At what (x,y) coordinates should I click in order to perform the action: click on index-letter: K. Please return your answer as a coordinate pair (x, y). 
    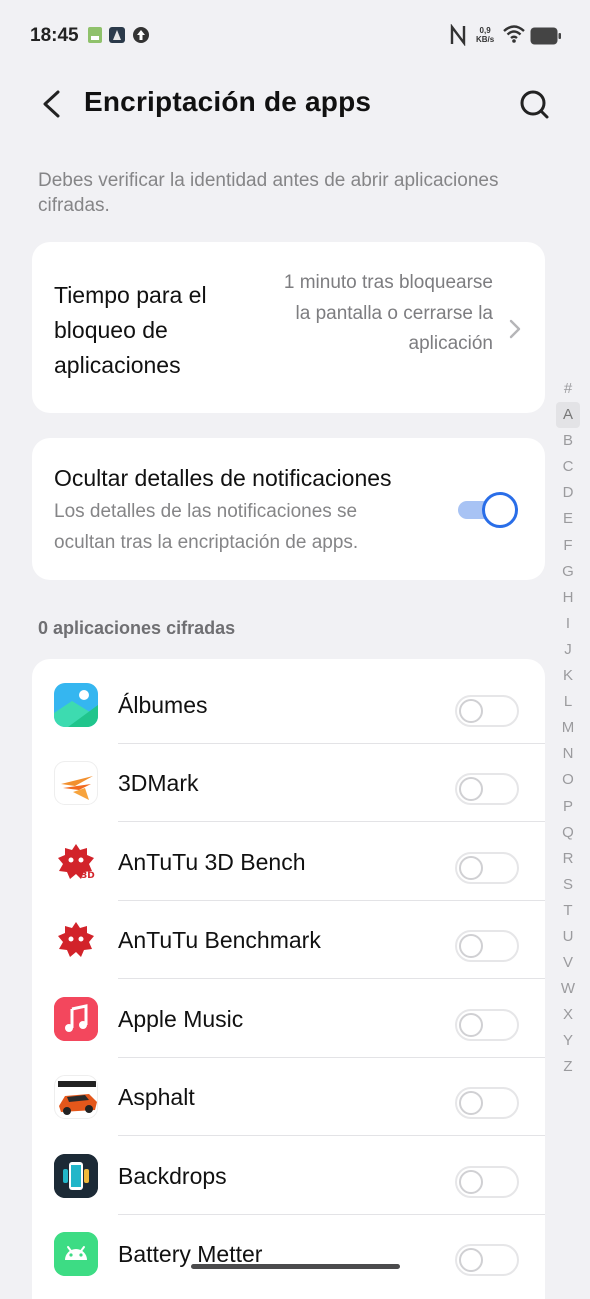
    Looking at the image, I should click on (568, 676).